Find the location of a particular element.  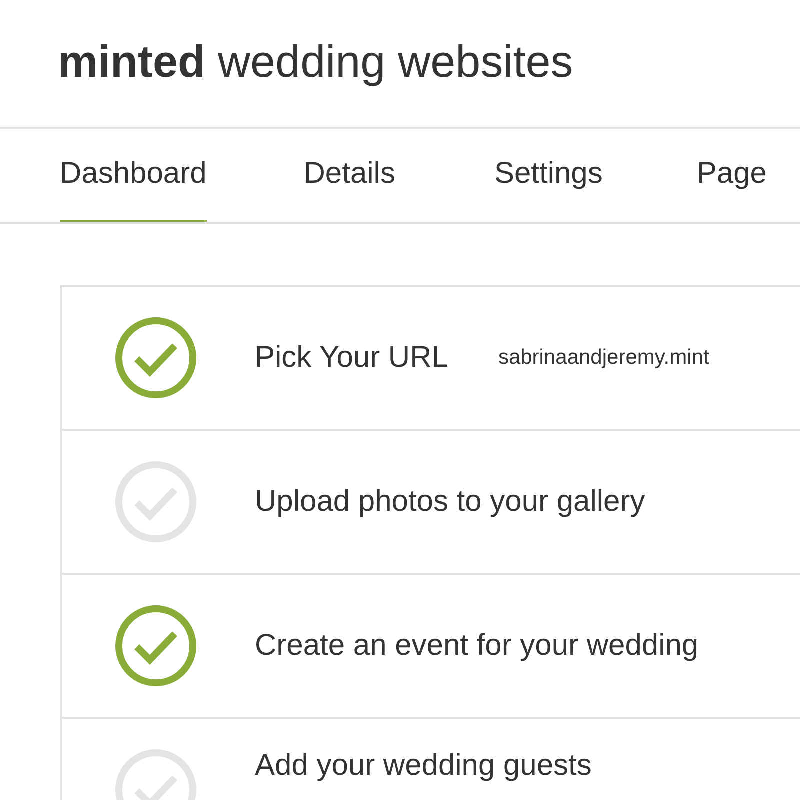

task-label: Pick Your URL is located at coordinates (351, 358).